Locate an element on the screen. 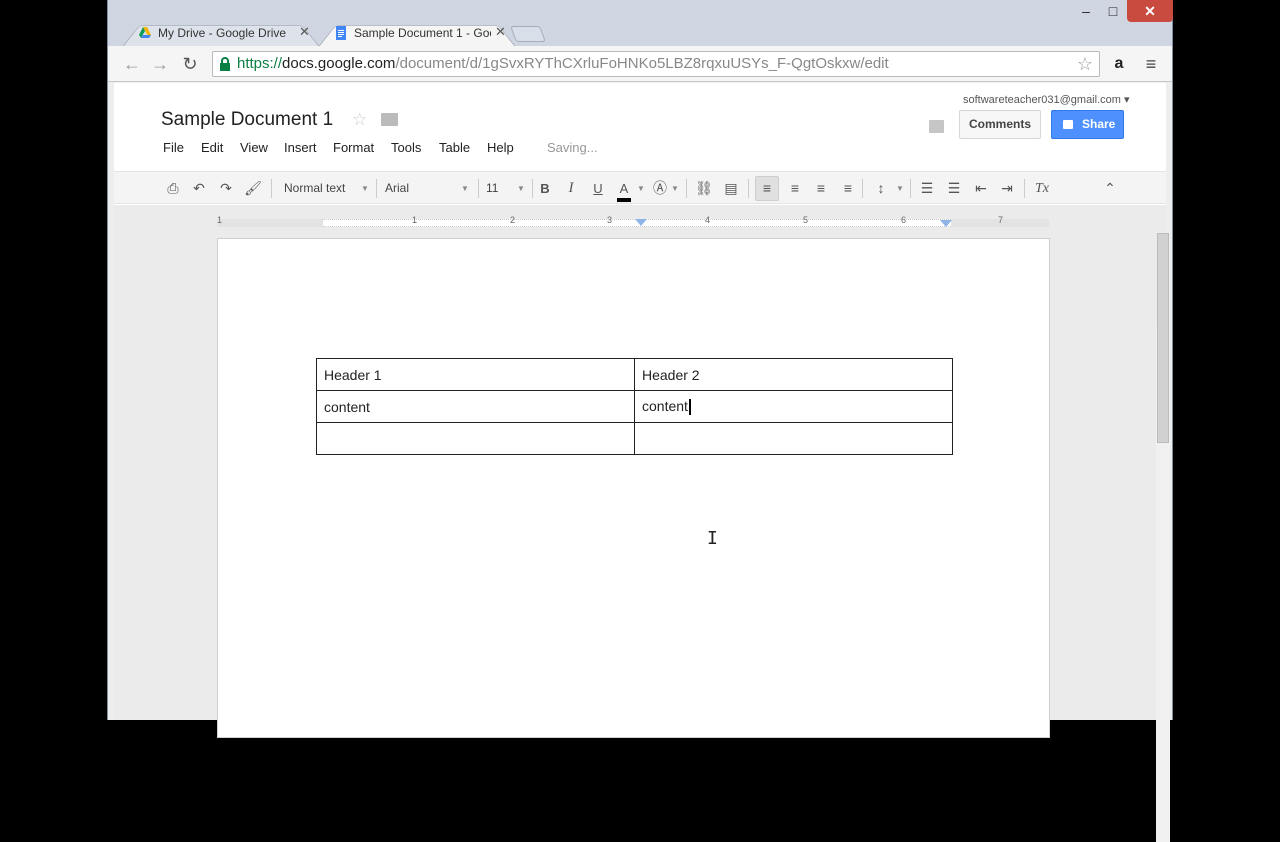 The height and width of the screenshot is (842, 1280). align-justify-icon: ≡ is located at coordinates (848, 188).